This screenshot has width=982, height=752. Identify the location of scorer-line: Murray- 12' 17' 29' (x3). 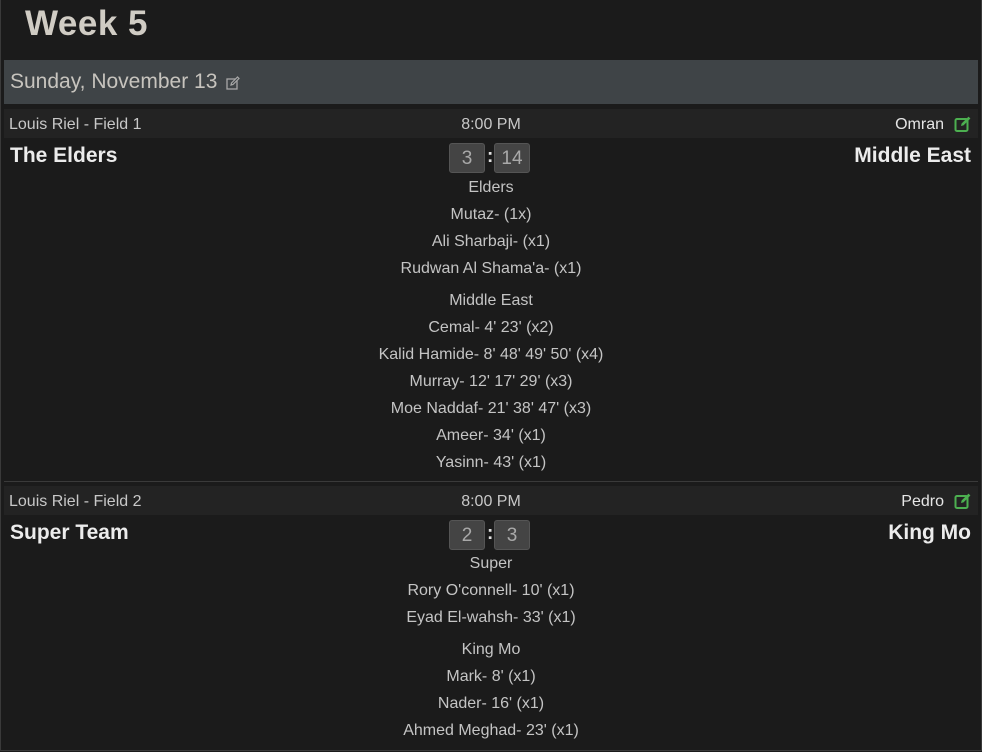
(491, 381).